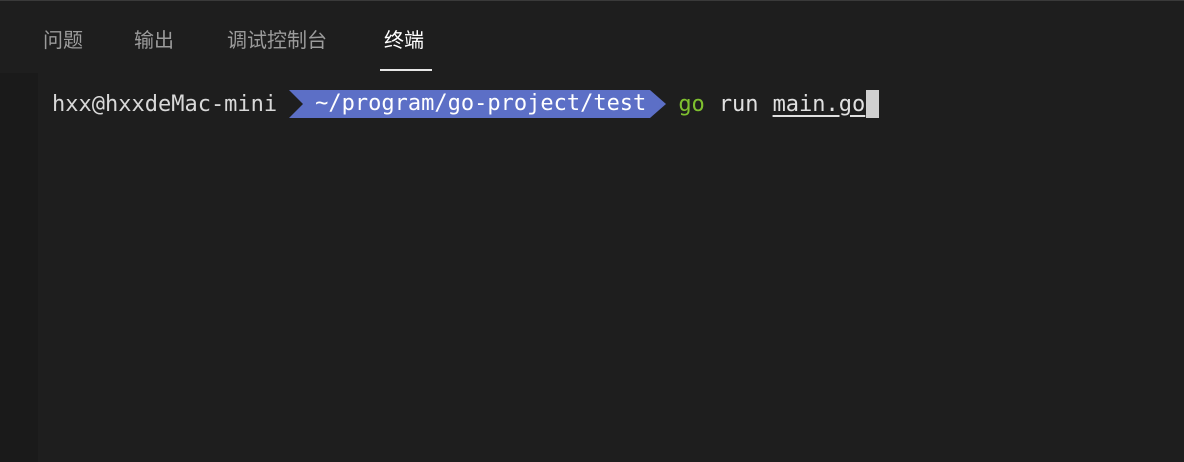  Describe the element at coordinates (296, 104) in the screenshot. I see `powerline-arrow-in-icon` at that location.